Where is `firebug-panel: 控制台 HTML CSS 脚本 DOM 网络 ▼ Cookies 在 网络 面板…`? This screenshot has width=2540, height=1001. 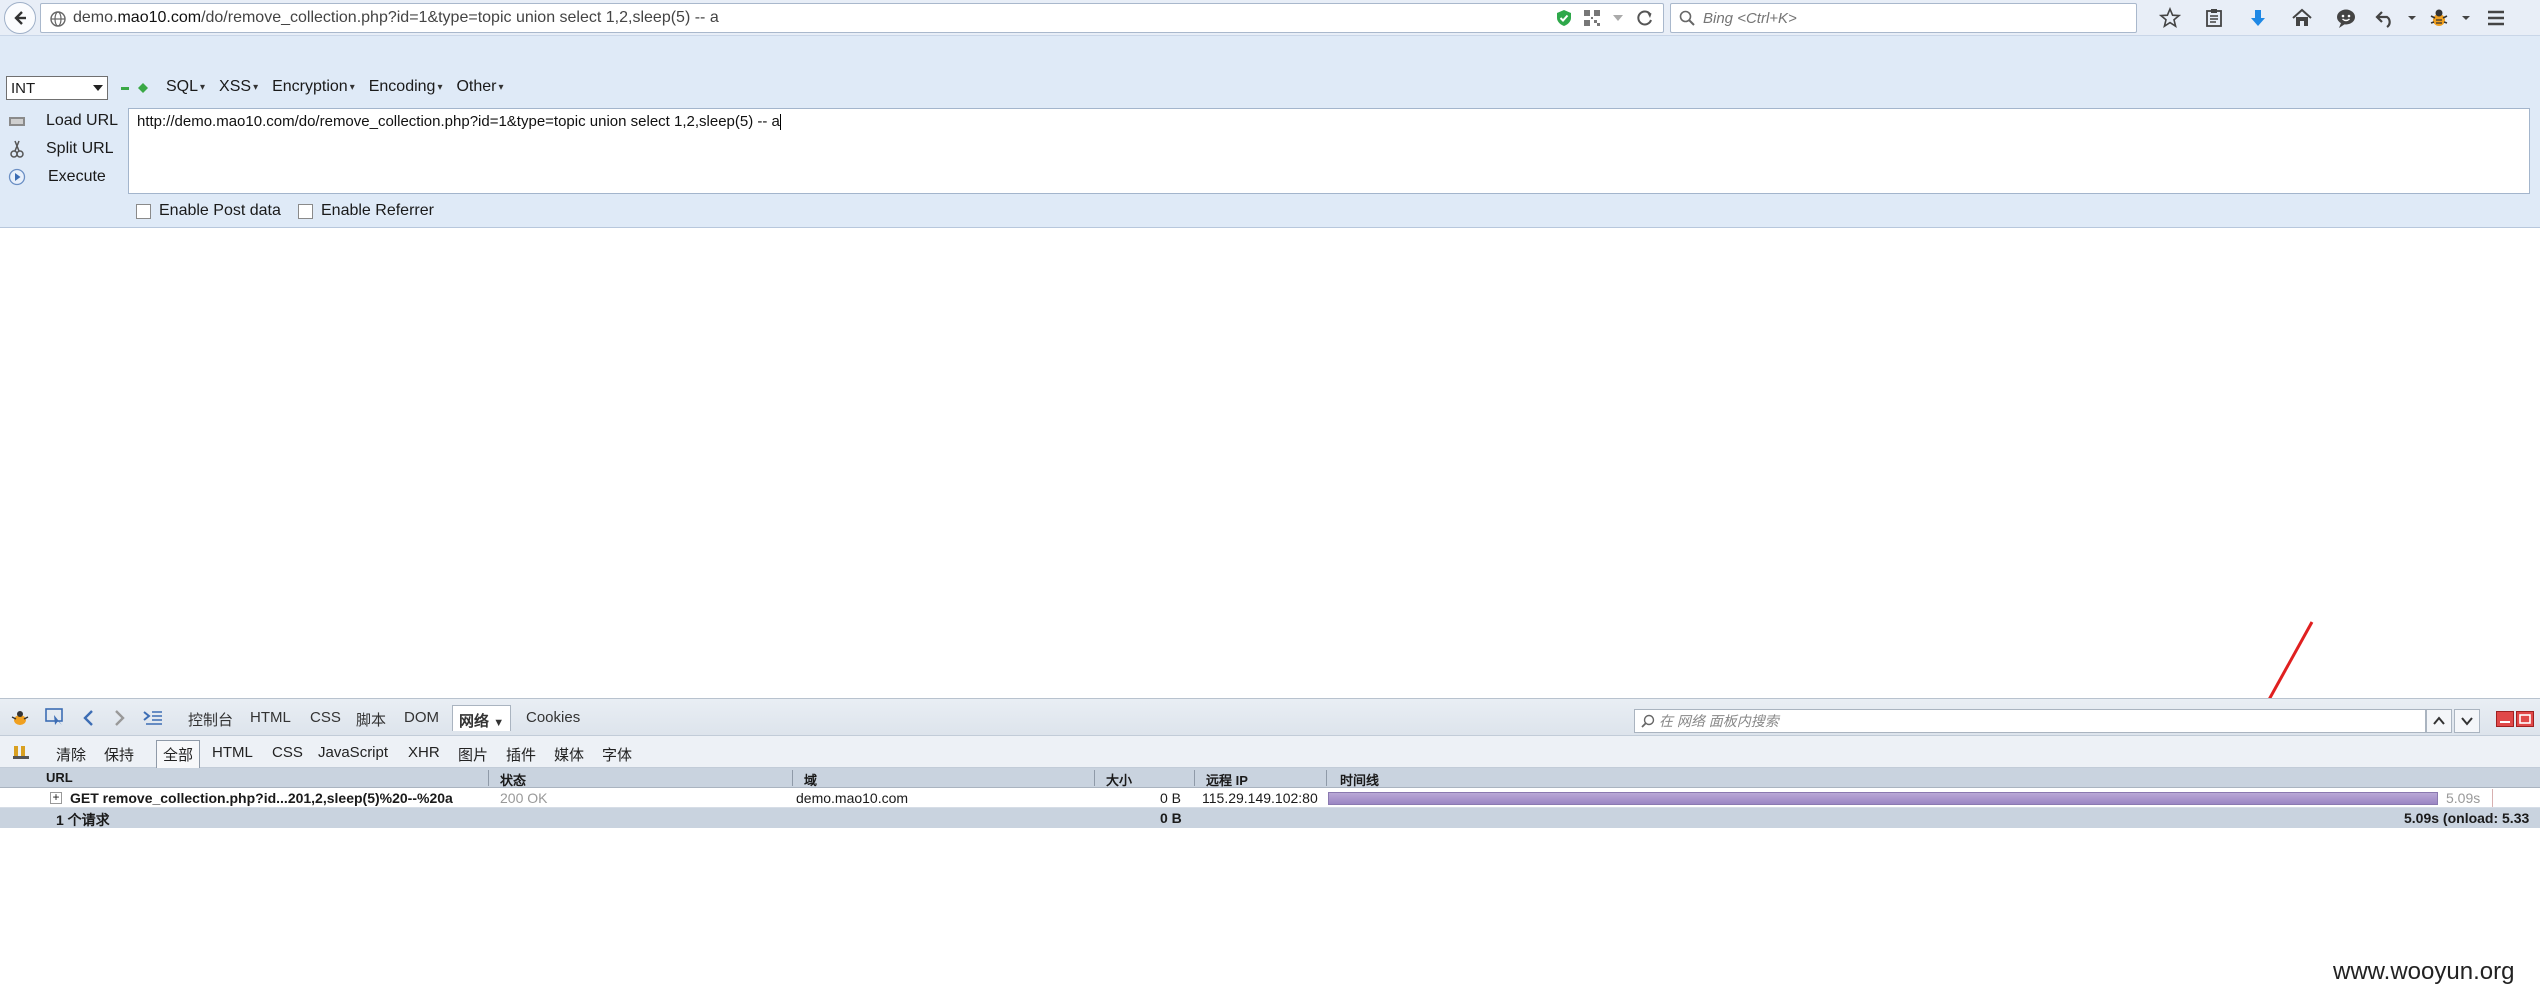
firebug-panel: 控制台 HTML CSS 脚本 DOM 网络 ▼ Cookies 在 网络 面板… is located at coordinates (1270, 770).